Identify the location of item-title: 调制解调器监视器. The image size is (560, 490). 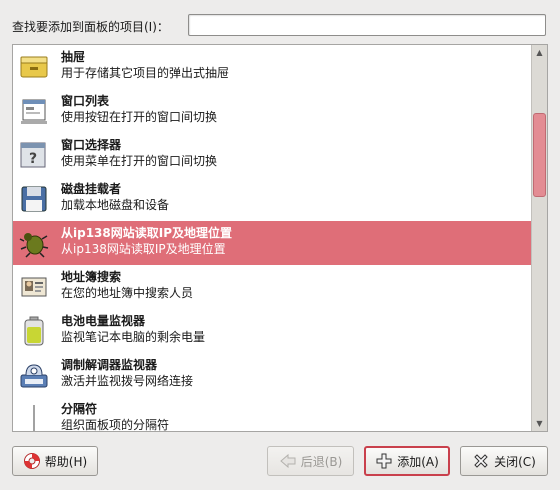
(109, 365).